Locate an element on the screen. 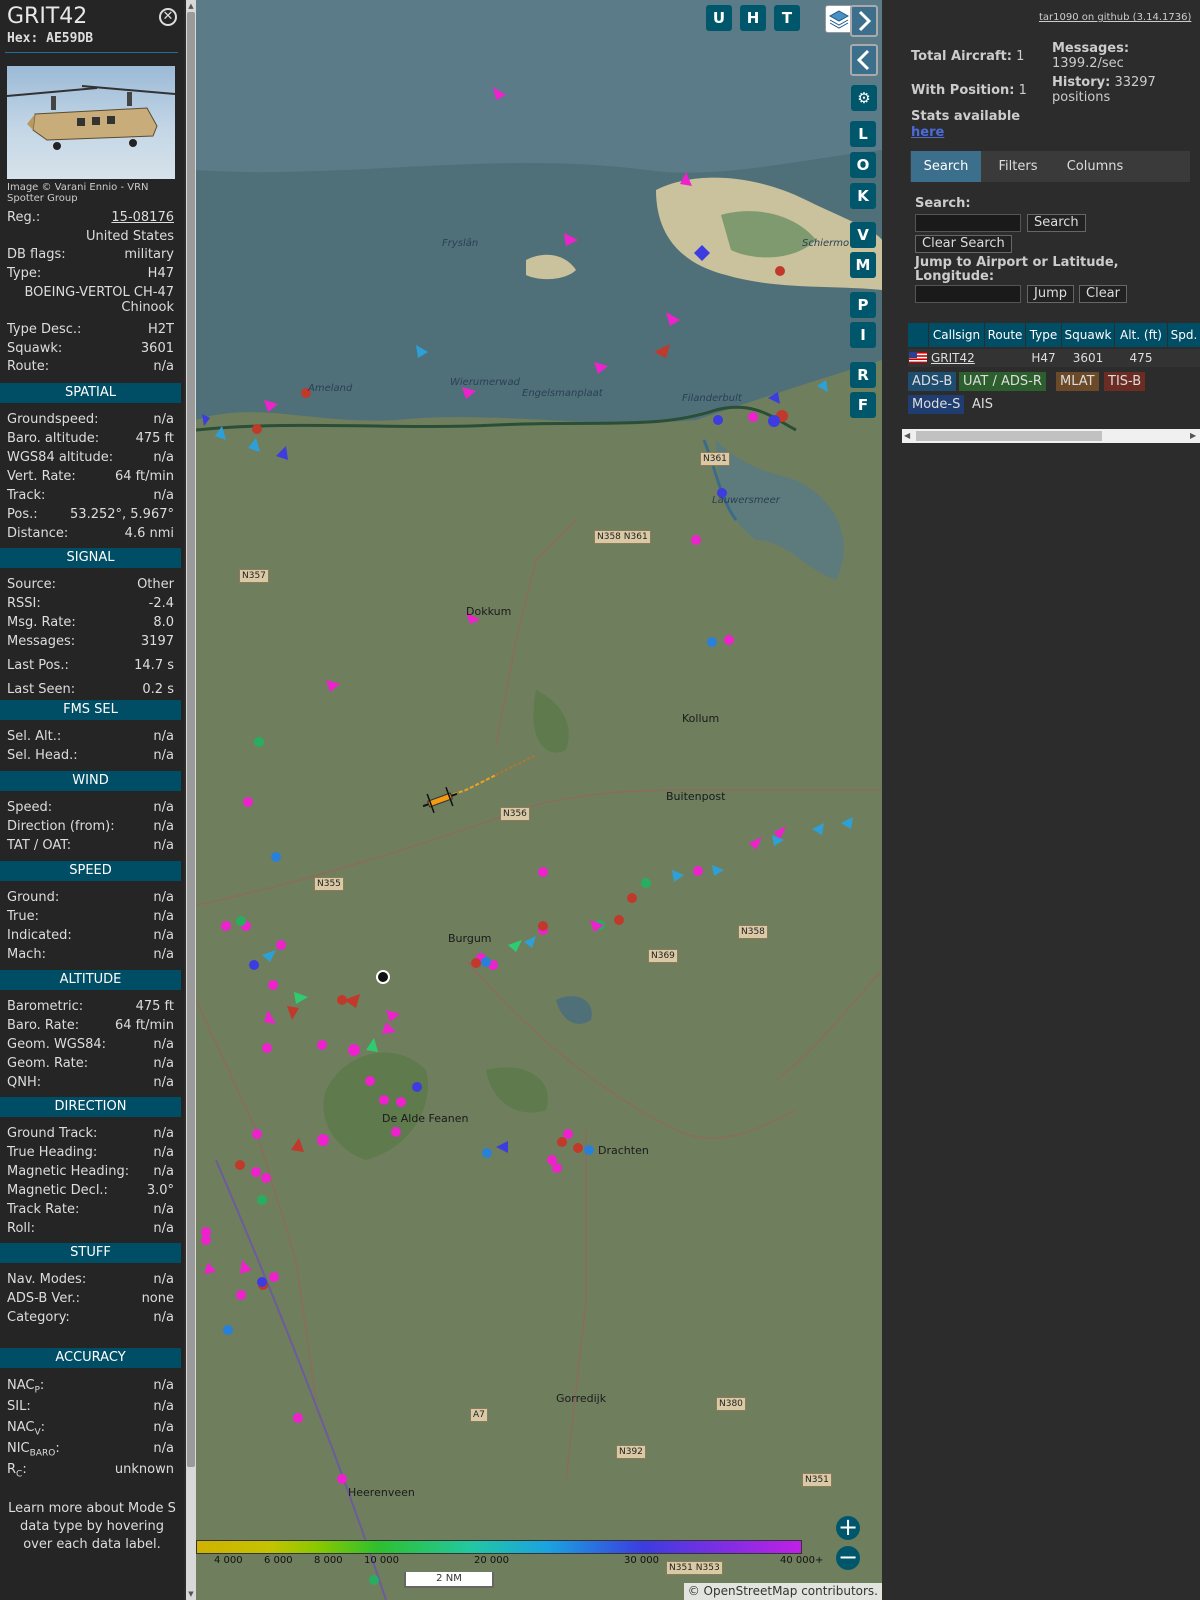  info-panel-scrollbar: ▲ ▼ is located at coordinates (191, 800).